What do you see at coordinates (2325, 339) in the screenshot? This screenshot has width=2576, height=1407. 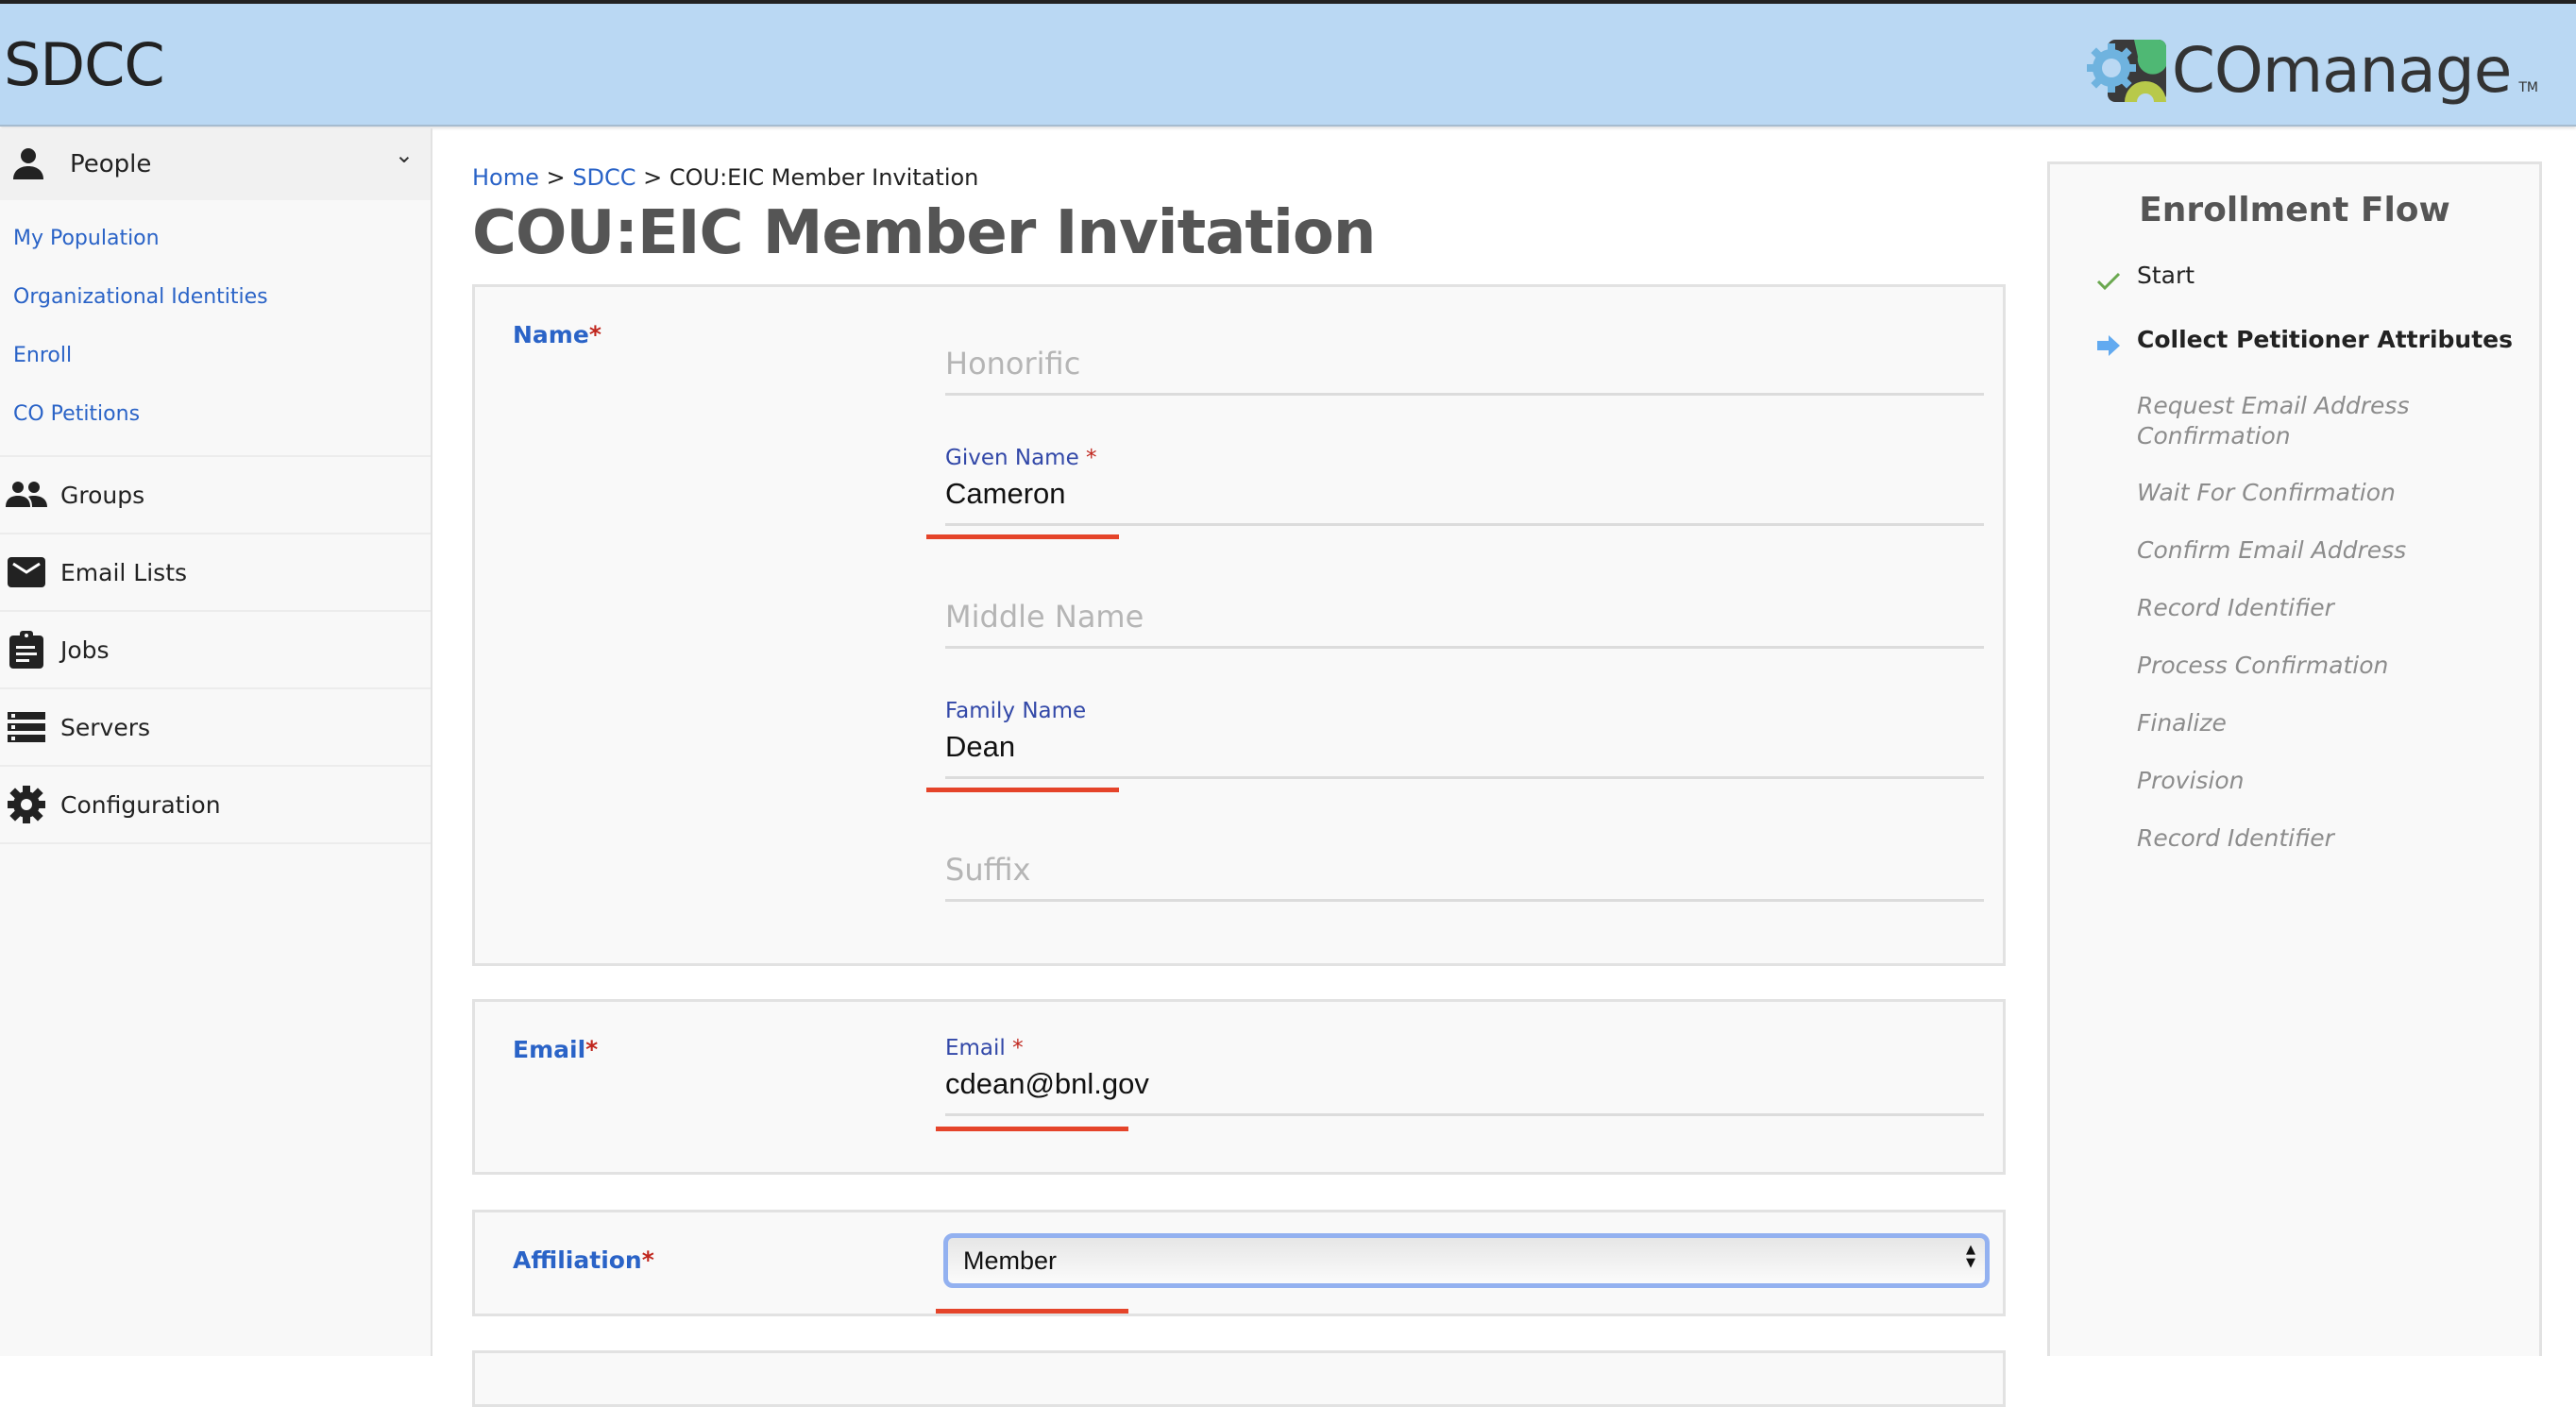 I see `flow-step-collect-petitioner-attributes: Collect Petitioner Attributes` at bounding box center [2325, 339].